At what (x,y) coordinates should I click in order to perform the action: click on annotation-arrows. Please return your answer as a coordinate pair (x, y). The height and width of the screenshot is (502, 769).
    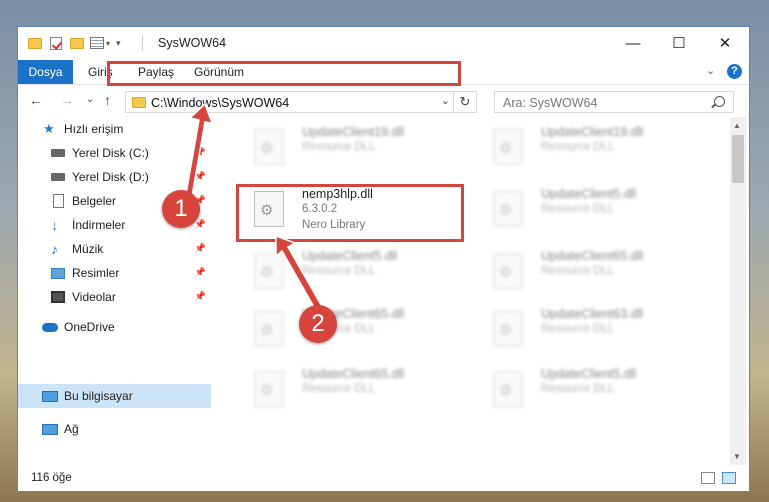
    Looking at the image, I should click on (255, 209).